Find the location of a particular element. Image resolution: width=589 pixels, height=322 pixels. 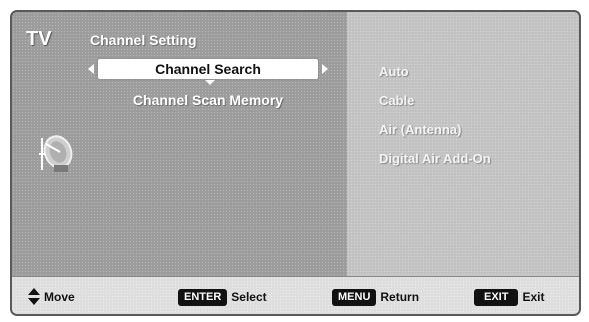

help-select: ENTER Select is located at coordinates (222, 297).